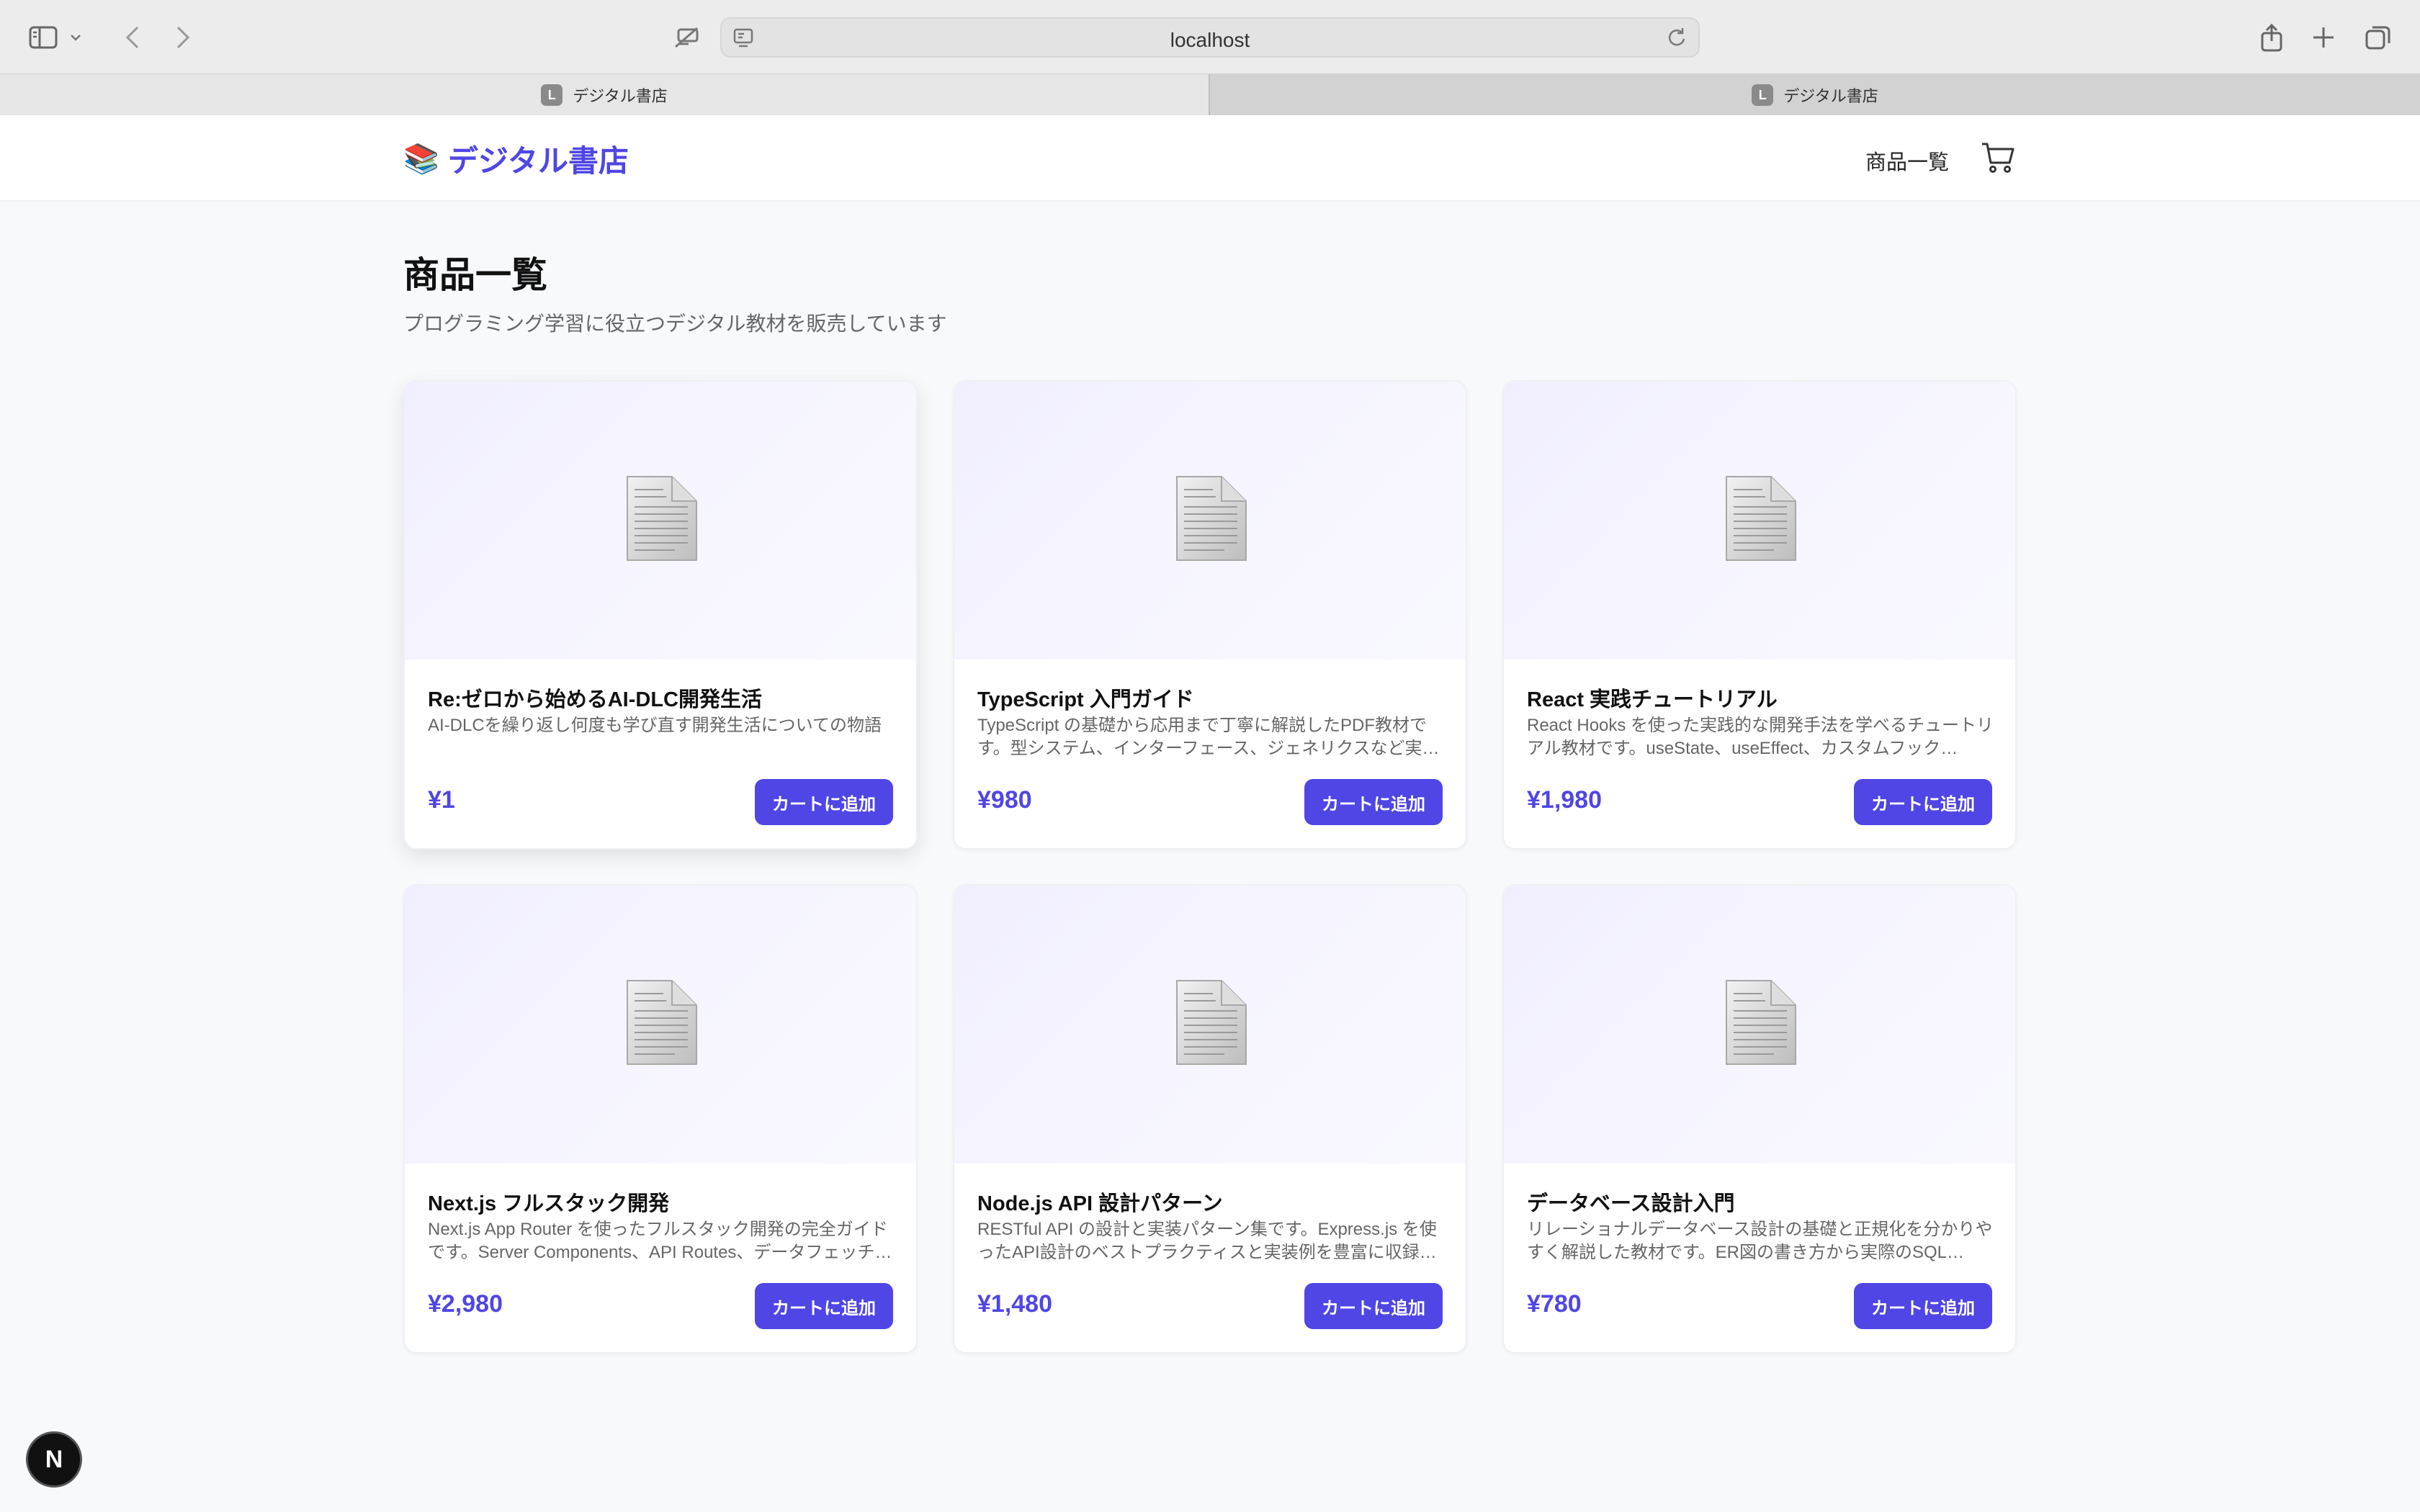 This screenshot has width=2420, height=1512. I want to click on back-icon, so click(132, 37).